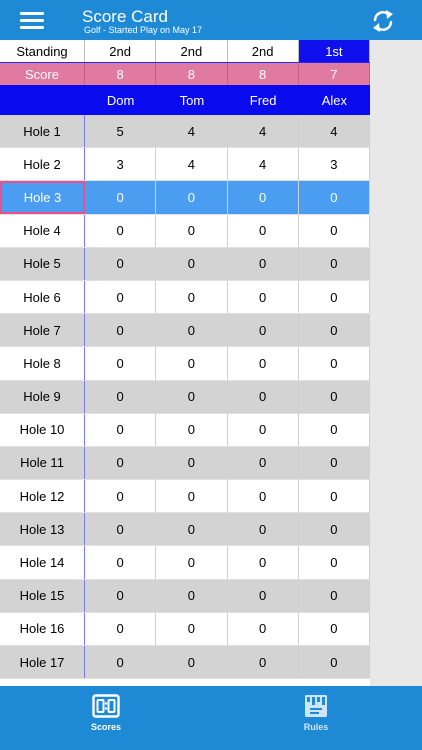 The height and width of the screenshot is (750, 422). What do you see at coordinates (42, 263) in the screenshot?
I see `hole-label: Hole 5` at bounding box center [42, 263].